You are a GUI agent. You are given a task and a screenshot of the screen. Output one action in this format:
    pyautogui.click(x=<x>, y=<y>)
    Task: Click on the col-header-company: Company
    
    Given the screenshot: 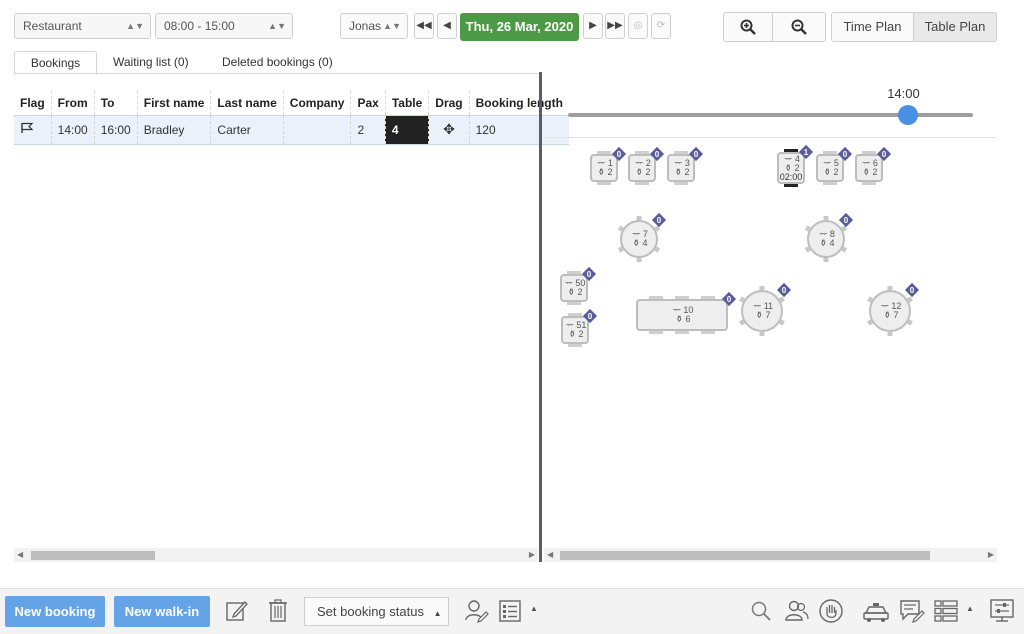 What is the action you would take?
    pyautogui.click(x=317, y=103)
    